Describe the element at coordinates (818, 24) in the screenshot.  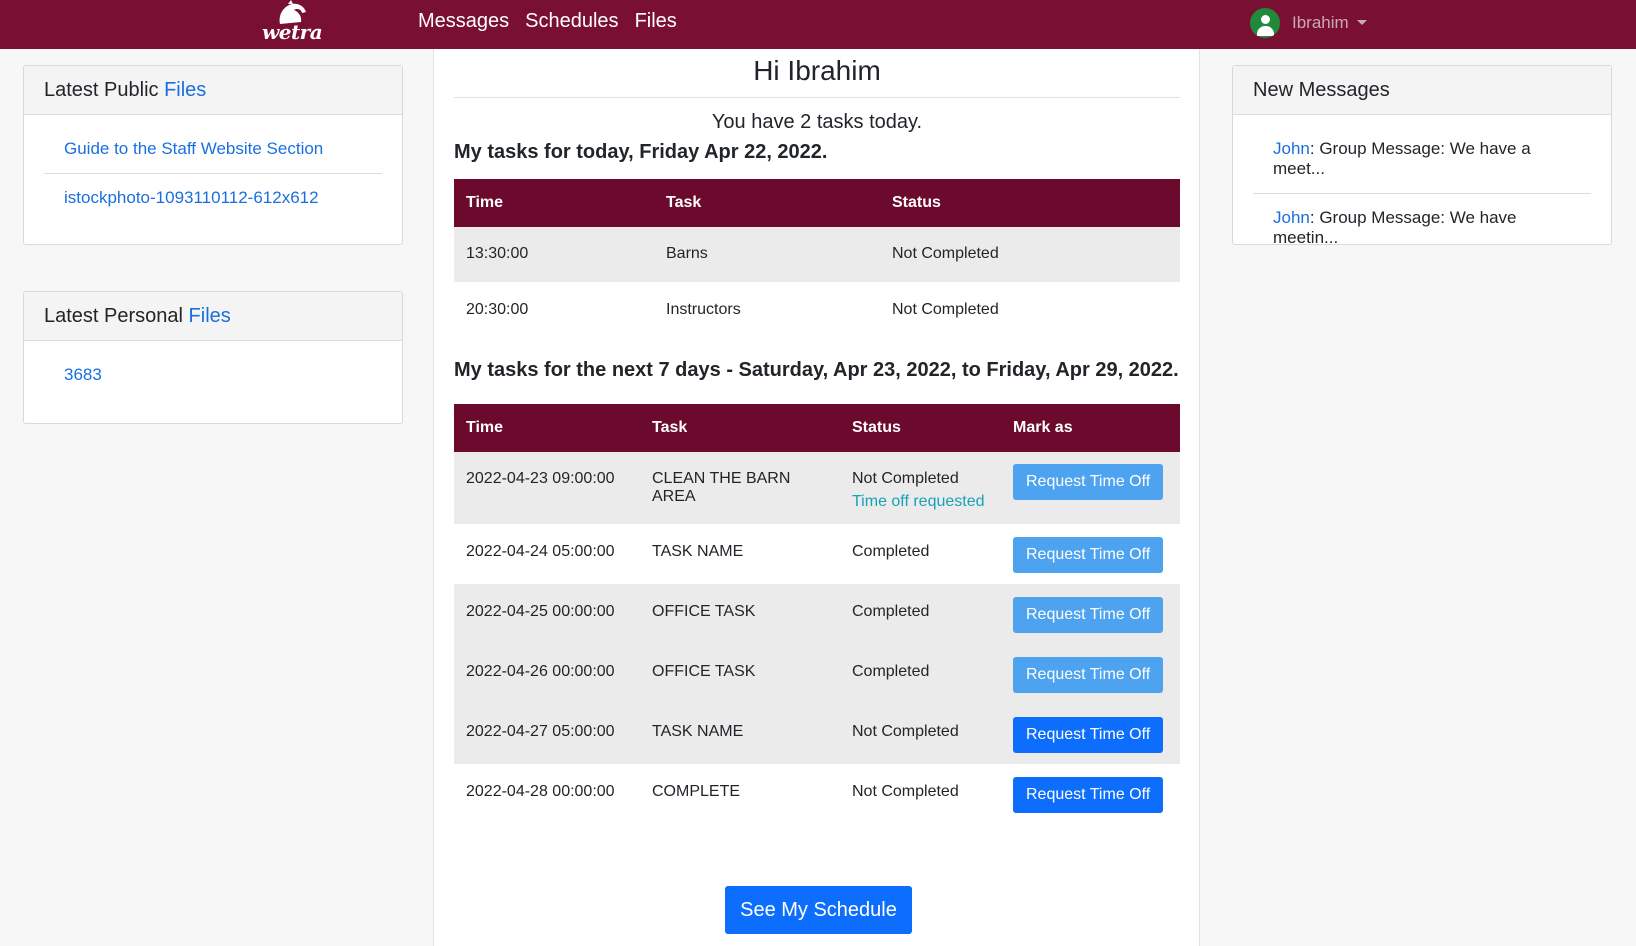
I see `top-navbar: wetra Messages Schedules Files Ibrahim` at that location.